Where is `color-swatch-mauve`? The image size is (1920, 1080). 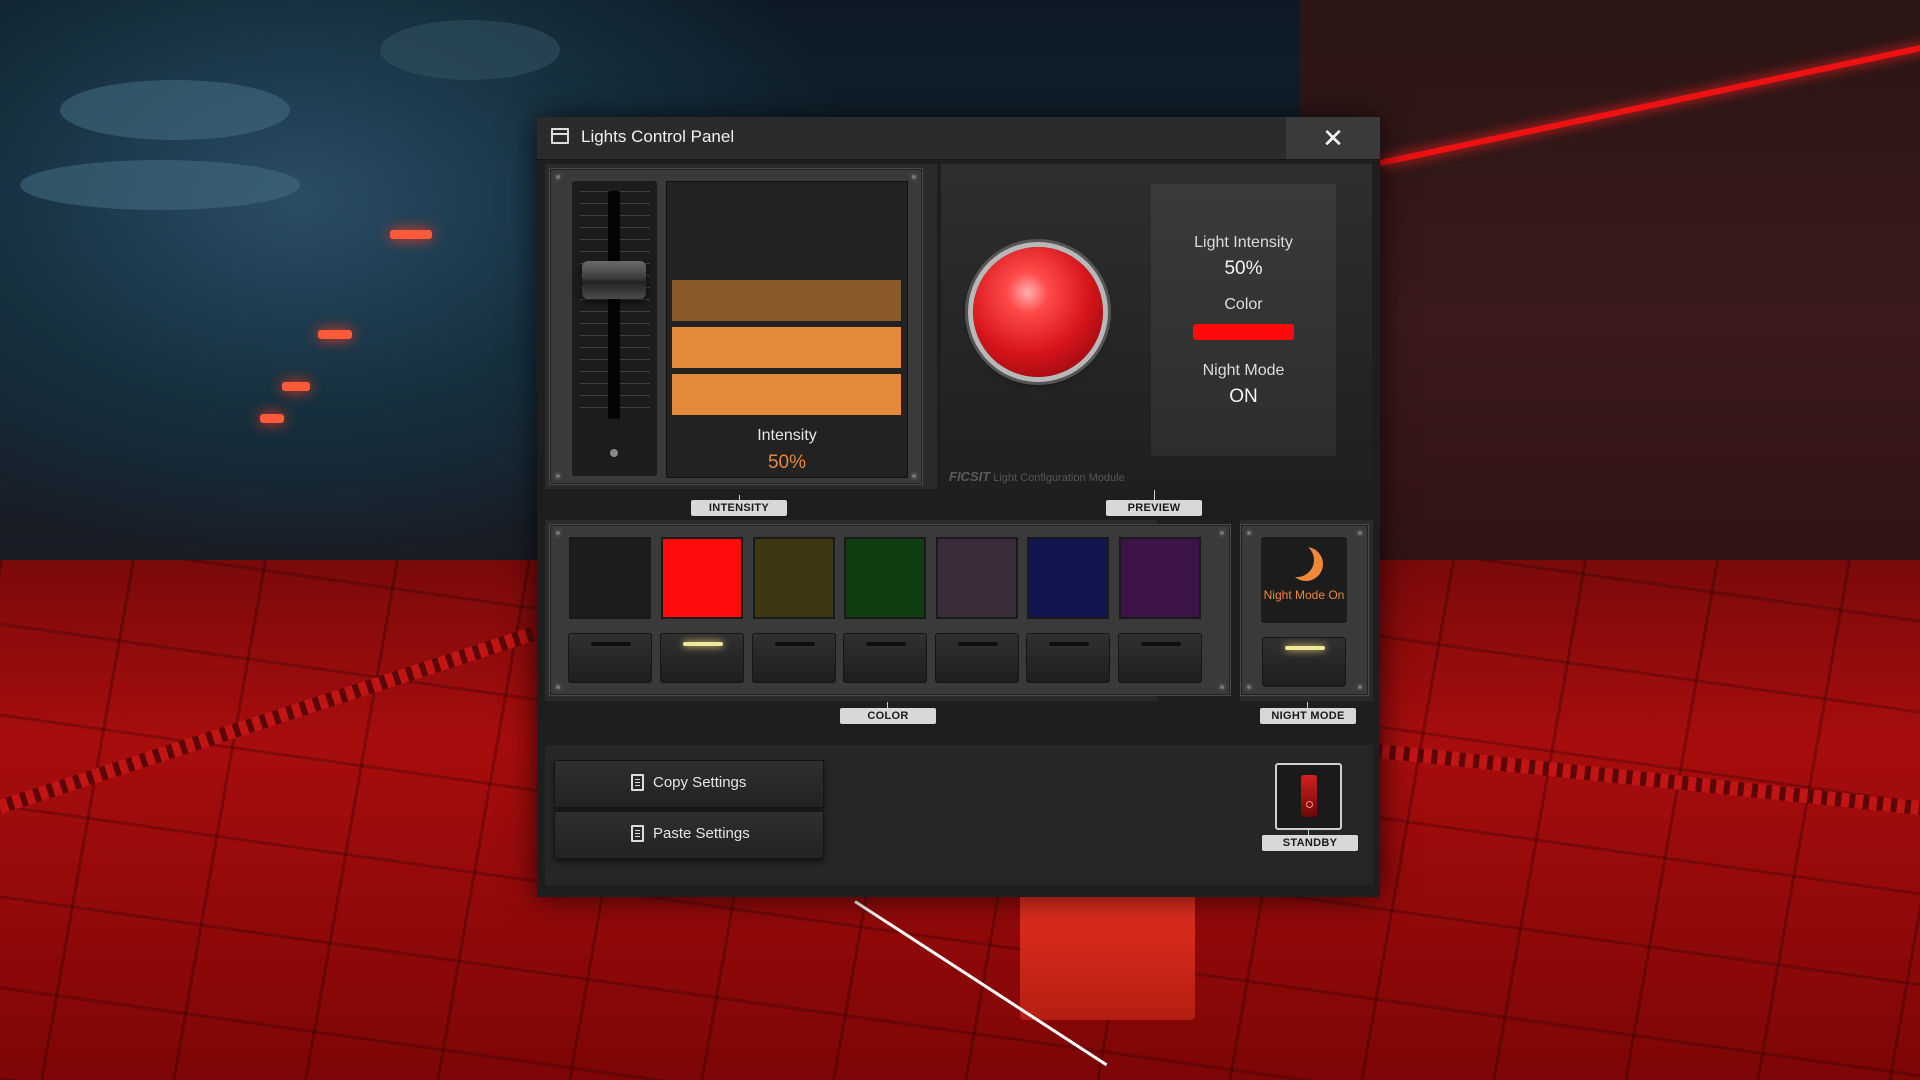 color-swatch-mauve is located at coordinates (977, 578).